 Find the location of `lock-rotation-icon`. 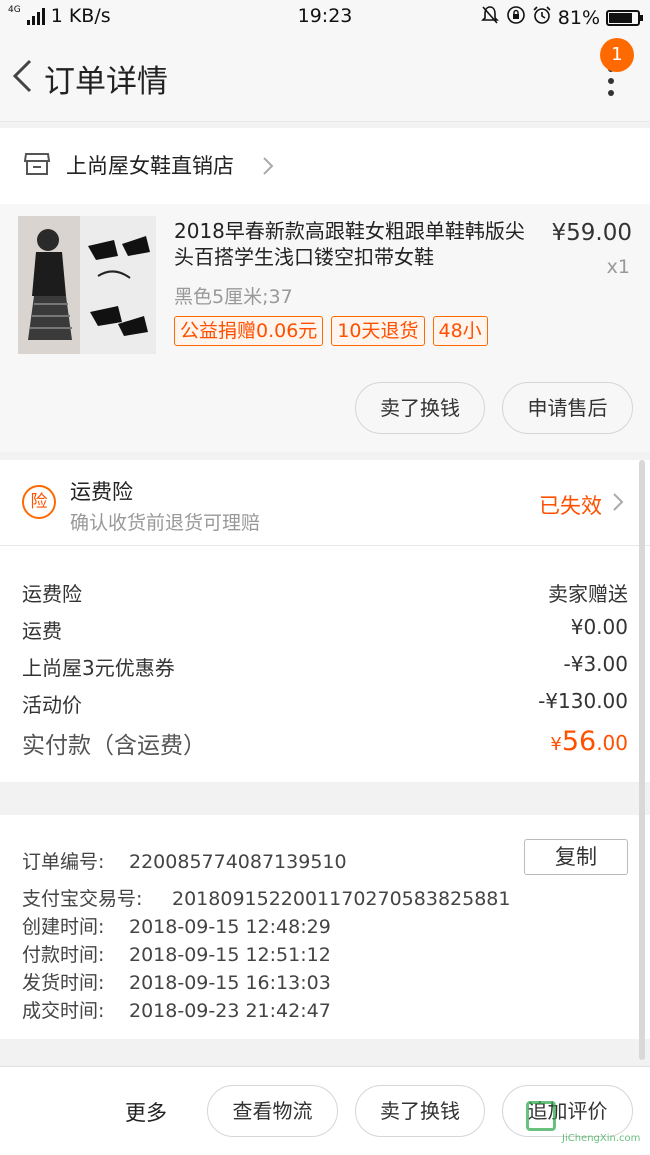

lock-rotation-icon is located at coordinates (516, 17).